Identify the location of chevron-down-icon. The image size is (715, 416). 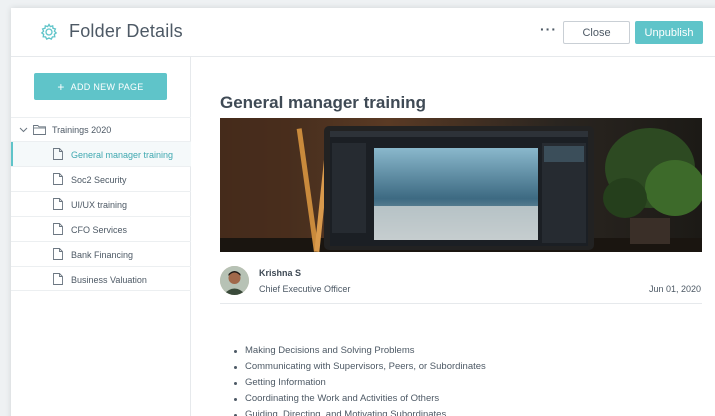
(23, 129).